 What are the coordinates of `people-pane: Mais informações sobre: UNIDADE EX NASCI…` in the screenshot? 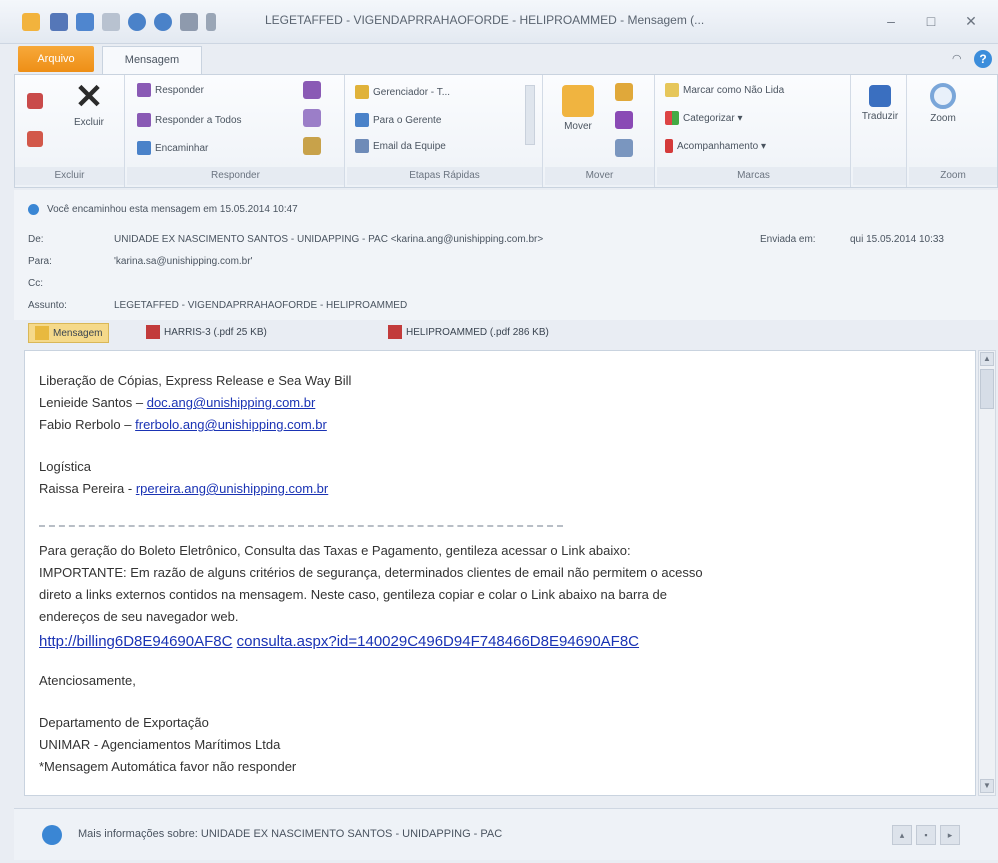 It's located at (506, 834).